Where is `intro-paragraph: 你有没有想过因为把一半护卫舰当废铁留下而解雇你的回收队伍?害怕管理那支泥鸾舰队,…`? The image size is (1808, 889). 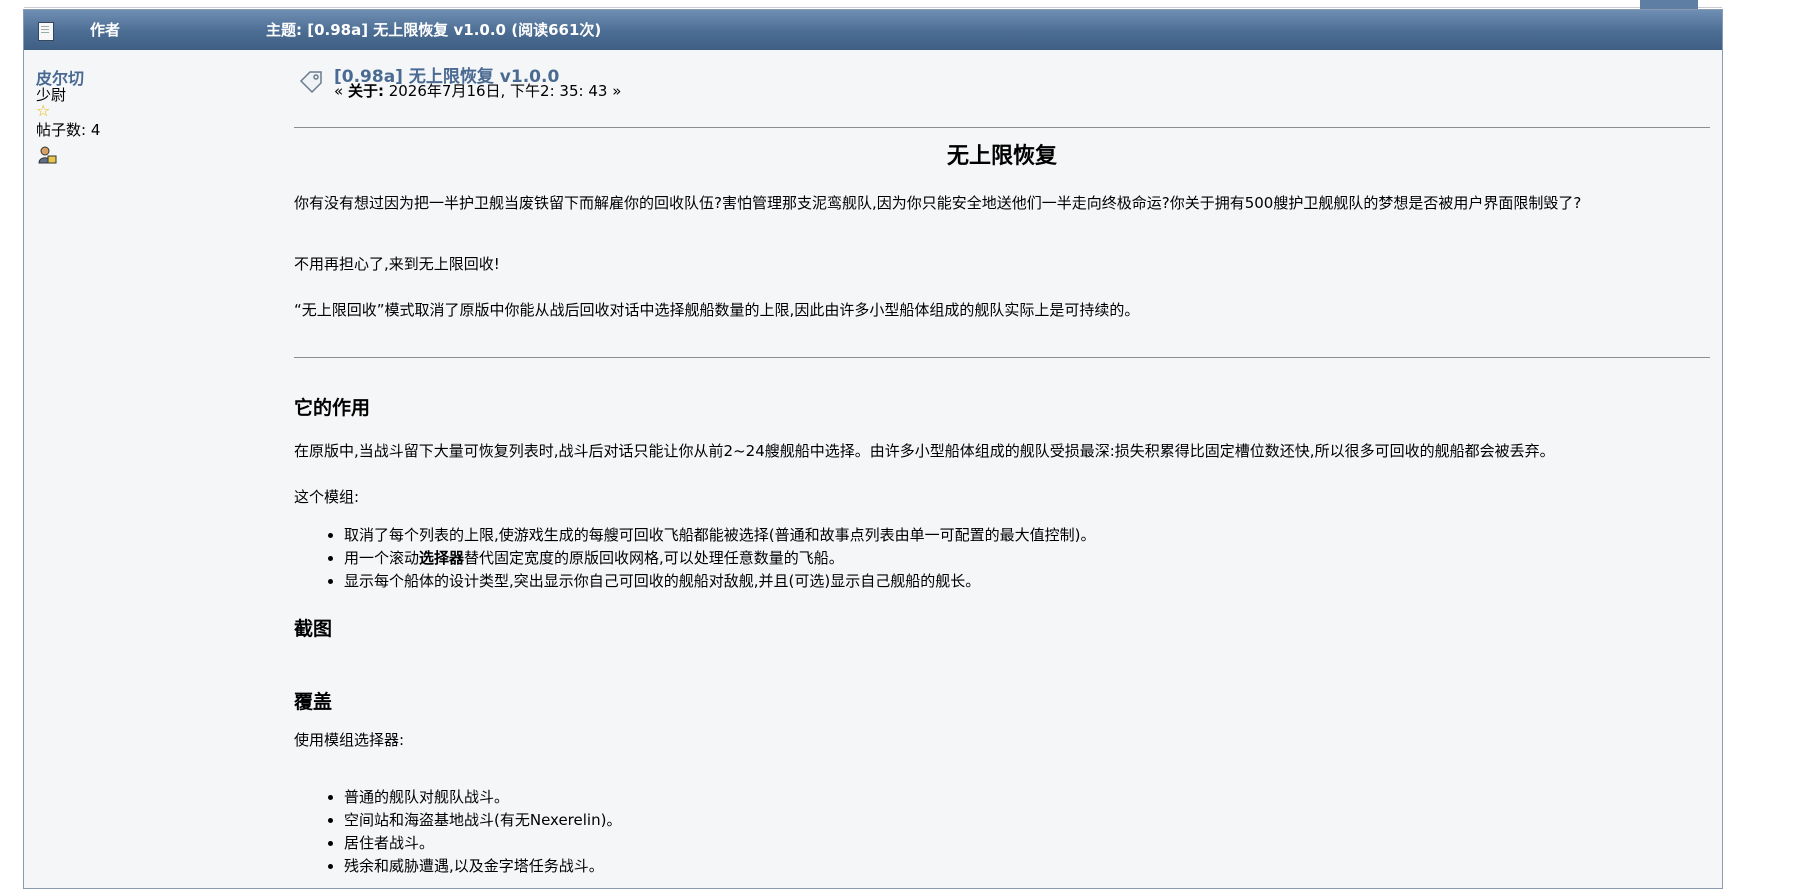 intro-paragraph: 你有没有想过因为把一半护卫舰当废铁留下而解雇你的回收队伍?害怕管理那支泥鸾舰队,… is located at coordinates (938, 203).